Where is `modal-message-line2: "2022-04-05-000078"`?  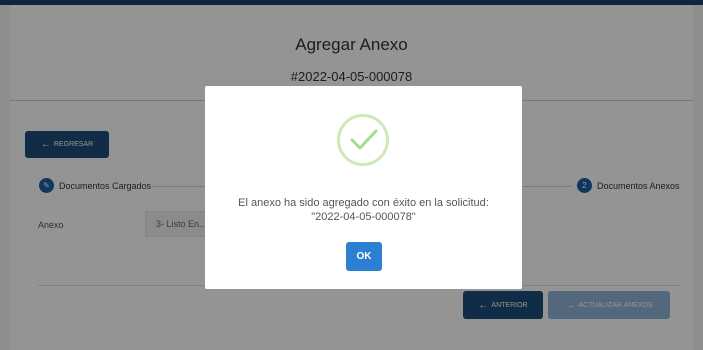
modal-message-line2: "2022-04-05-000078" is located at coordinates (363, 217).